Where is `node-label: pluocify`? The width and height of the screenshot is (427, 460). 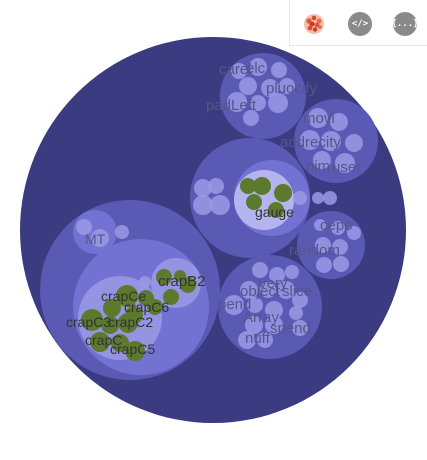
node-label: pluocify is located at coordinates (291, 88).